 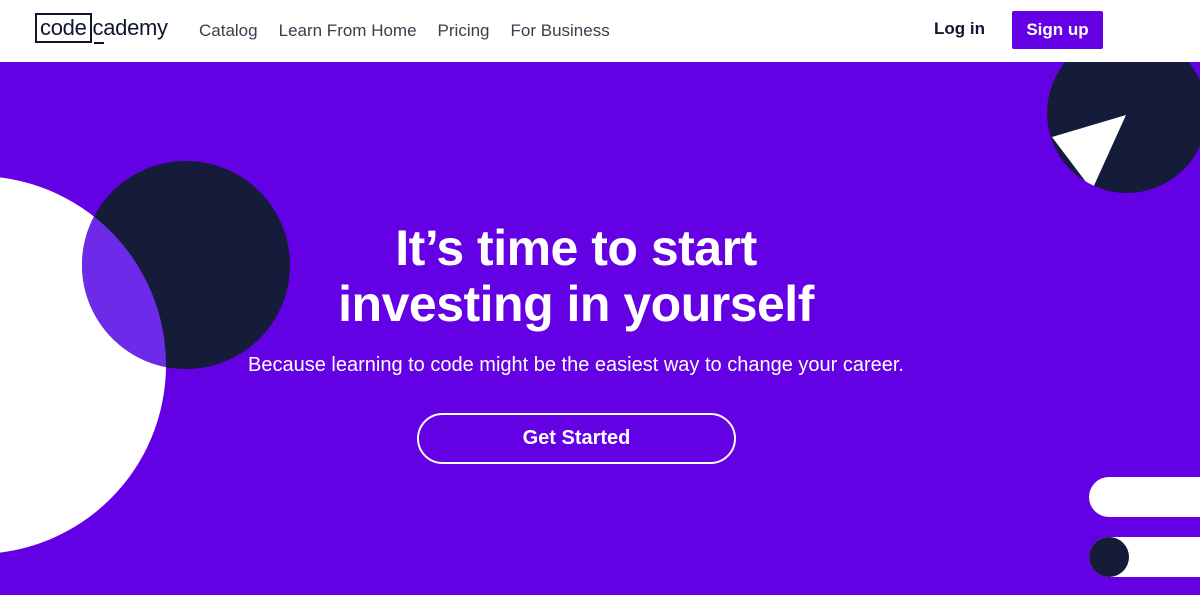 What do you see at coordinates (464, 31) in the screenshot?
I see `nav-link-pricing: Pricing` at bounding box center [464, 31].